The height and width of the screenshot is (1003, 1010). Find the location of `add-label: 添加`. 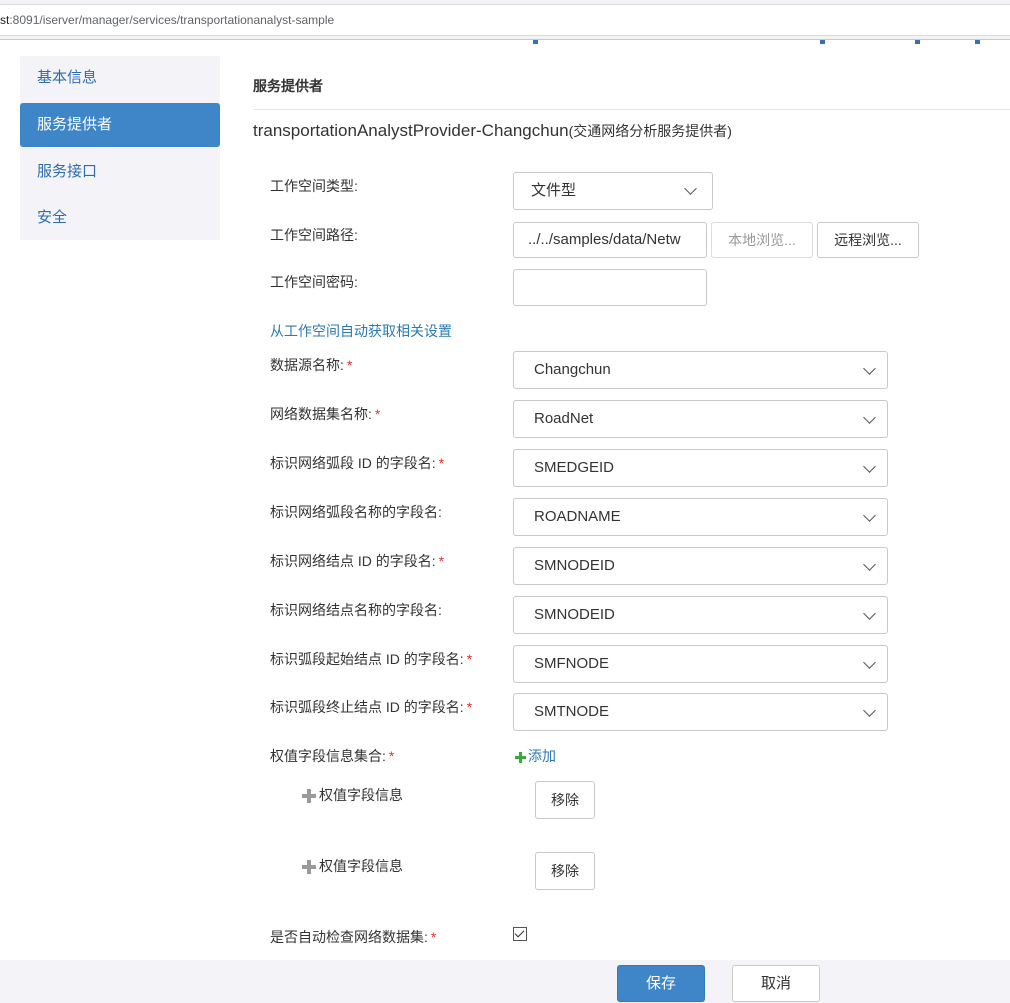

add-label: 添加 is located at coordinates (542, 756).